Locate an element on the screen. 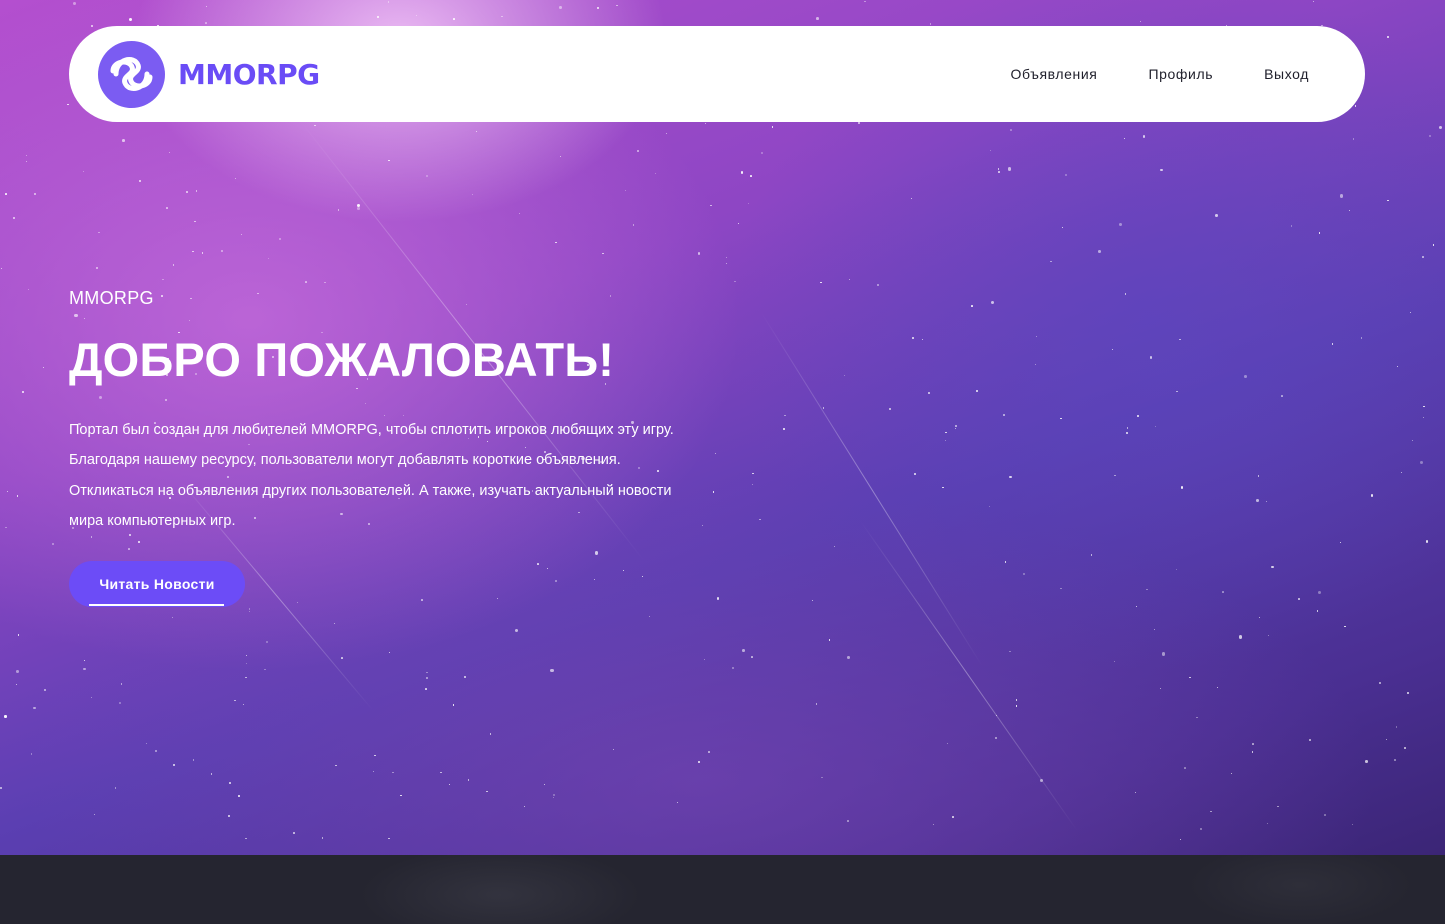 The width and height of the screenshot is (1445, 924). main-nav: Объявления Профиль Выход is located at coordinates (1159, 74).